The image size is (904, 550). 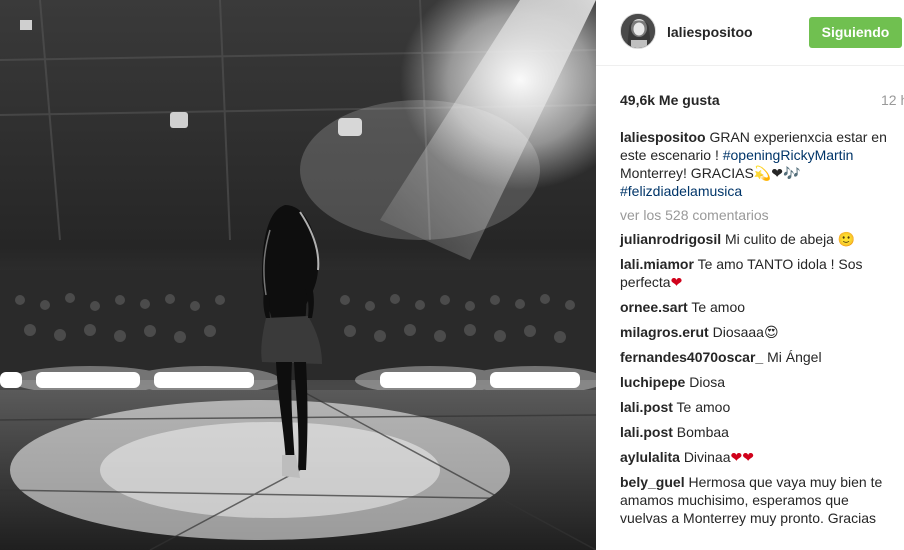 I want to click on comment-item: lali.post Bombaa, so click(x=758, y=432).